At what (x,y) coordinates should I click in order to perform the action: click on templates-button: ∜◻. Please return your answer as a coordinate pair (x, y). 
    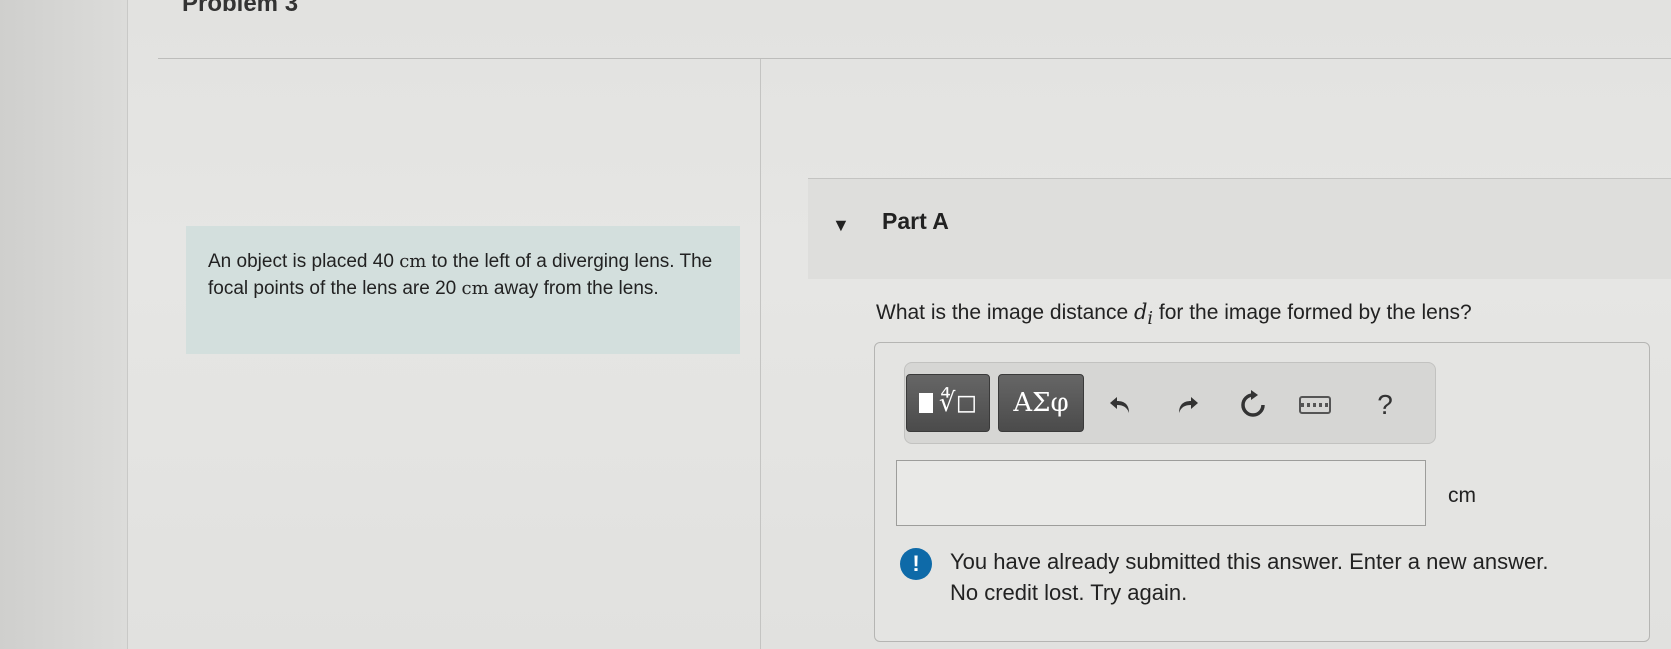
    Looking at the image, I should click on (948, 403).